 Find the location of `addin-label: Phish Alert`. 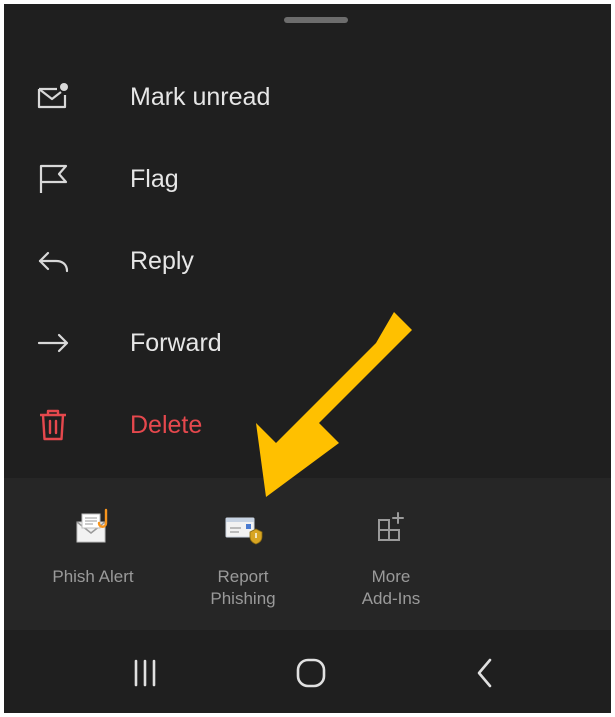

addin-label: Phish Alert is located at coordinates (93, 576).